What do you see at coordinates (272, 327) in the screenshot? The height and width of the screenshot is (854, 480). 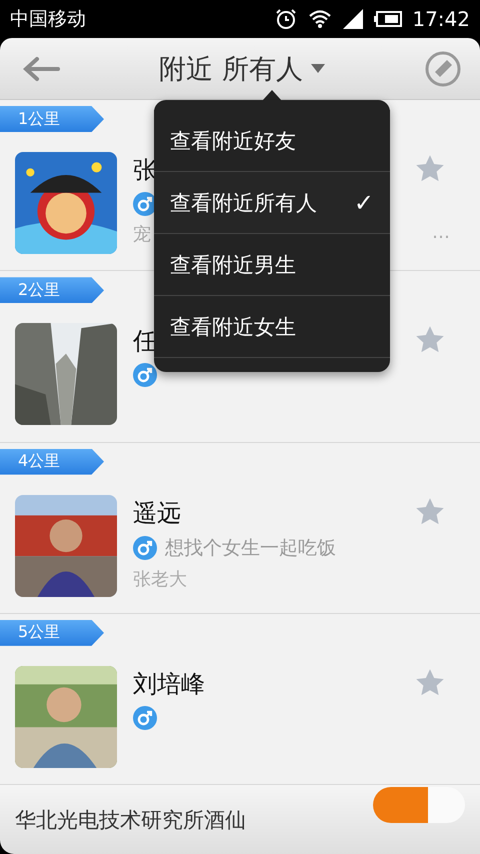 I see `menu-item: 查看附近女生` at bounding box center [272, 327].